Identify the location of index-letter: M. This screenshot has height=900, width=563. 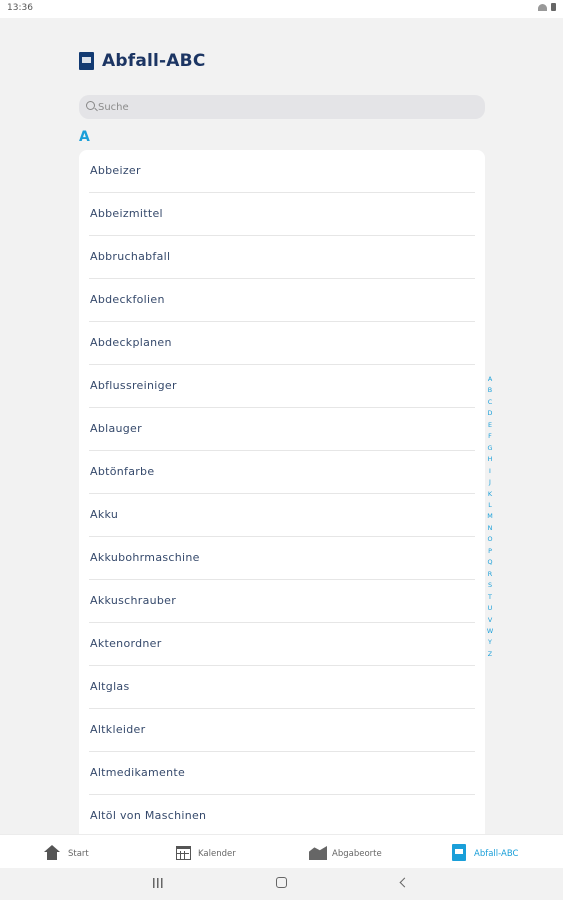
(490, 516).